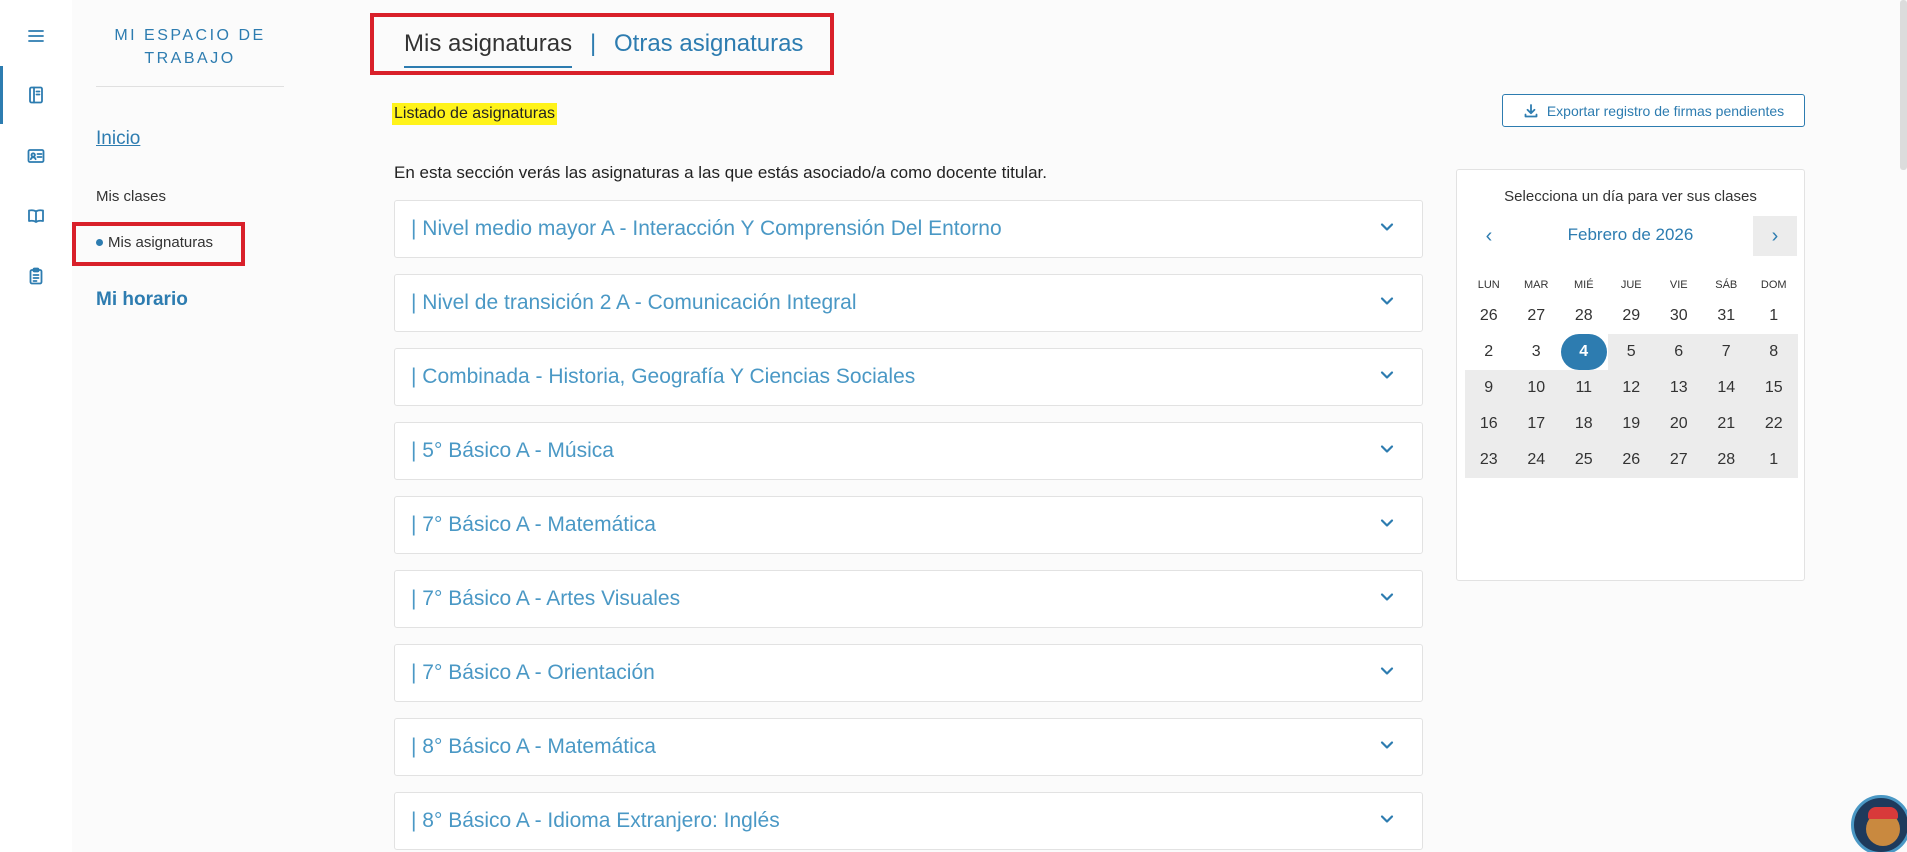 This screenshot has height=852, width=1907. Describe the element at coordinates (1774, 388) in the screenshot. I see `calendar-day: 15` at that location.